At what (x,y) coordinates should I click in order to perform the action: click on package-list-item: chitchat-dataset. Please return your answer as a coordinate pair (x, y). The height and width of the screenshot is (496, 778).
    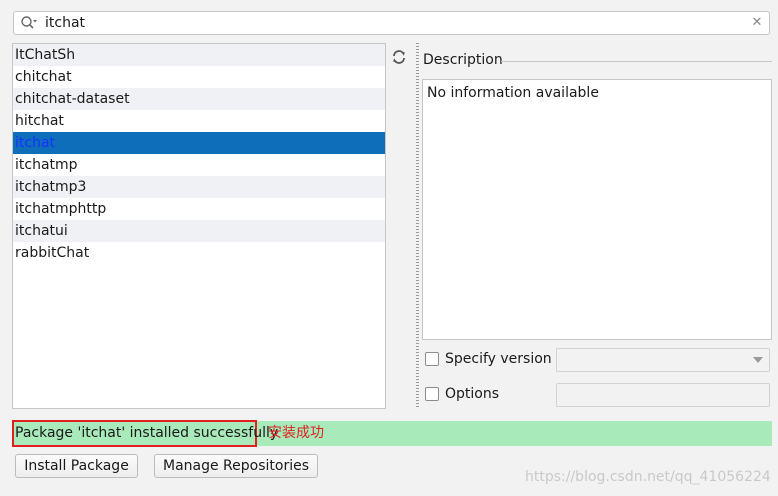
    Looking at the image, I should click on (199, 99).